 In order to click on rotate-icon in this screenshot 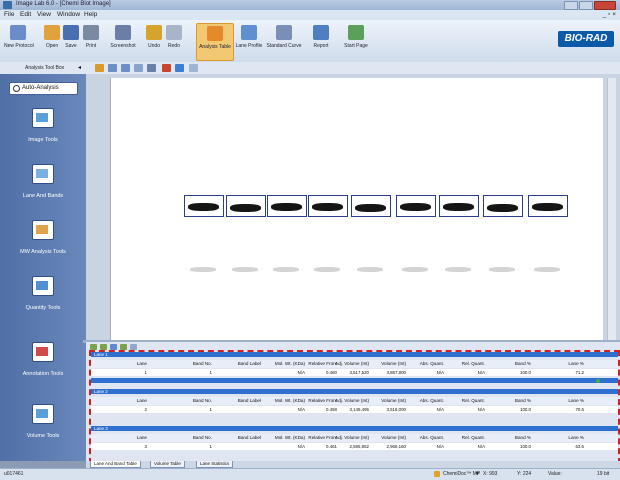, I will do `click(179, 68)`.